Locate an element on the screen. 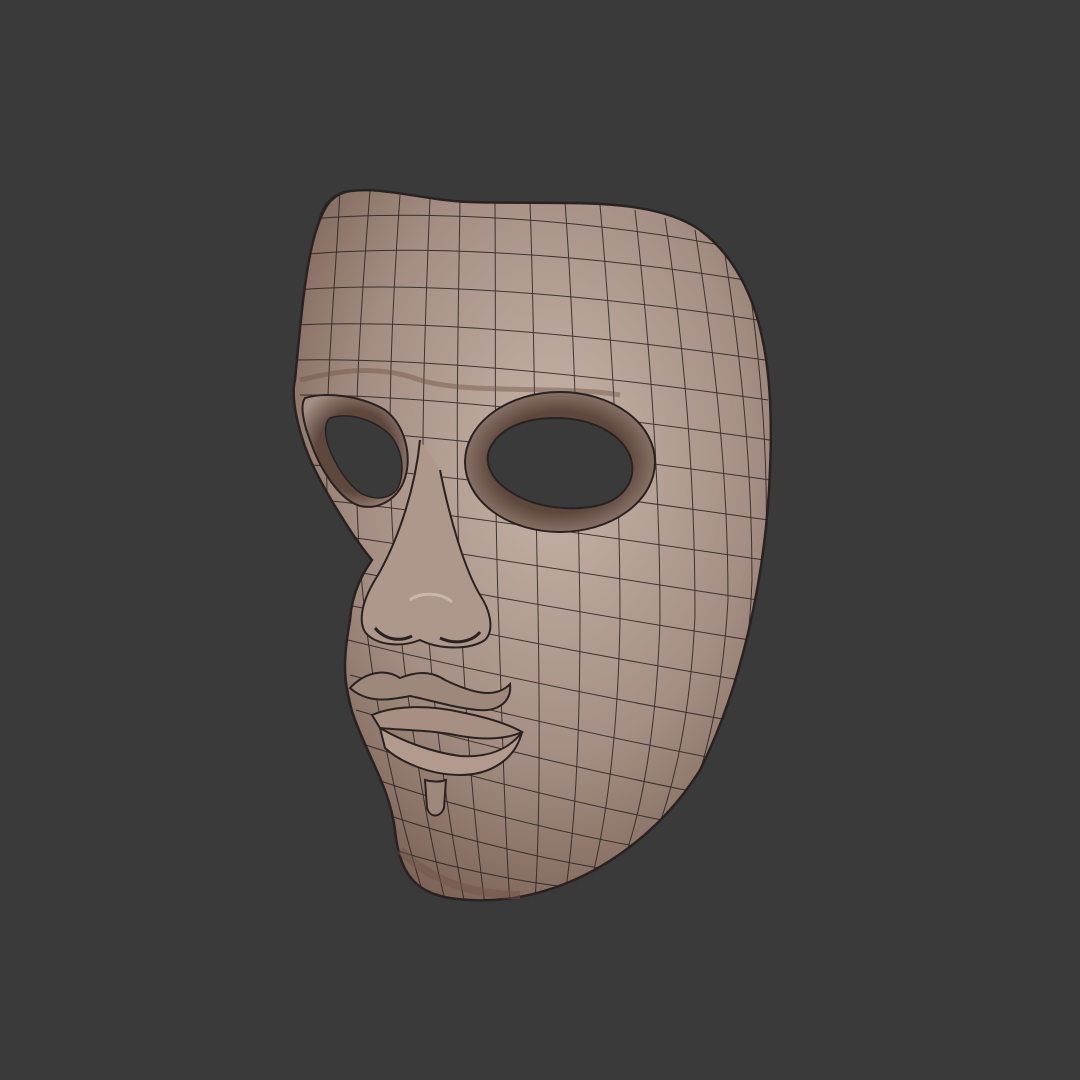 This screenshot has width=1080, height=1080. chin-tuft is located at coordinates (435, 797).